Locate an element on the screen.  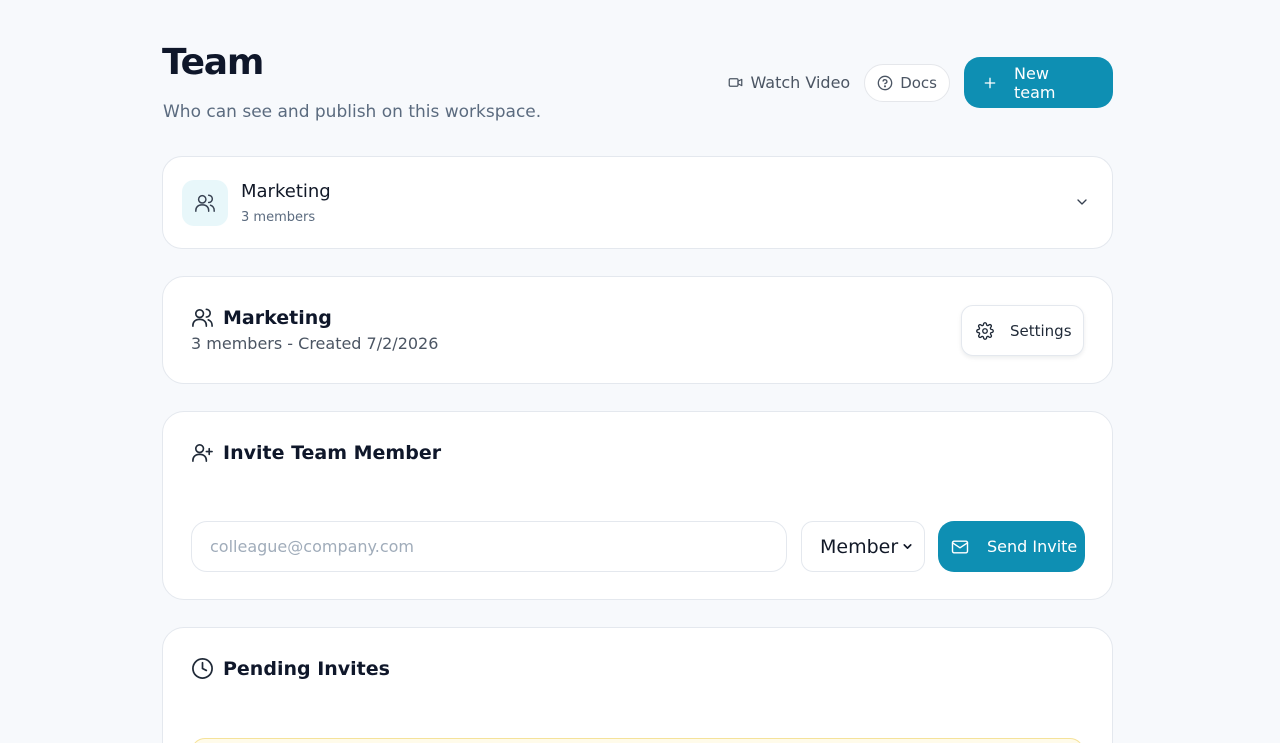
team-selector-name: Marketing is located at coordinates (286, 191).